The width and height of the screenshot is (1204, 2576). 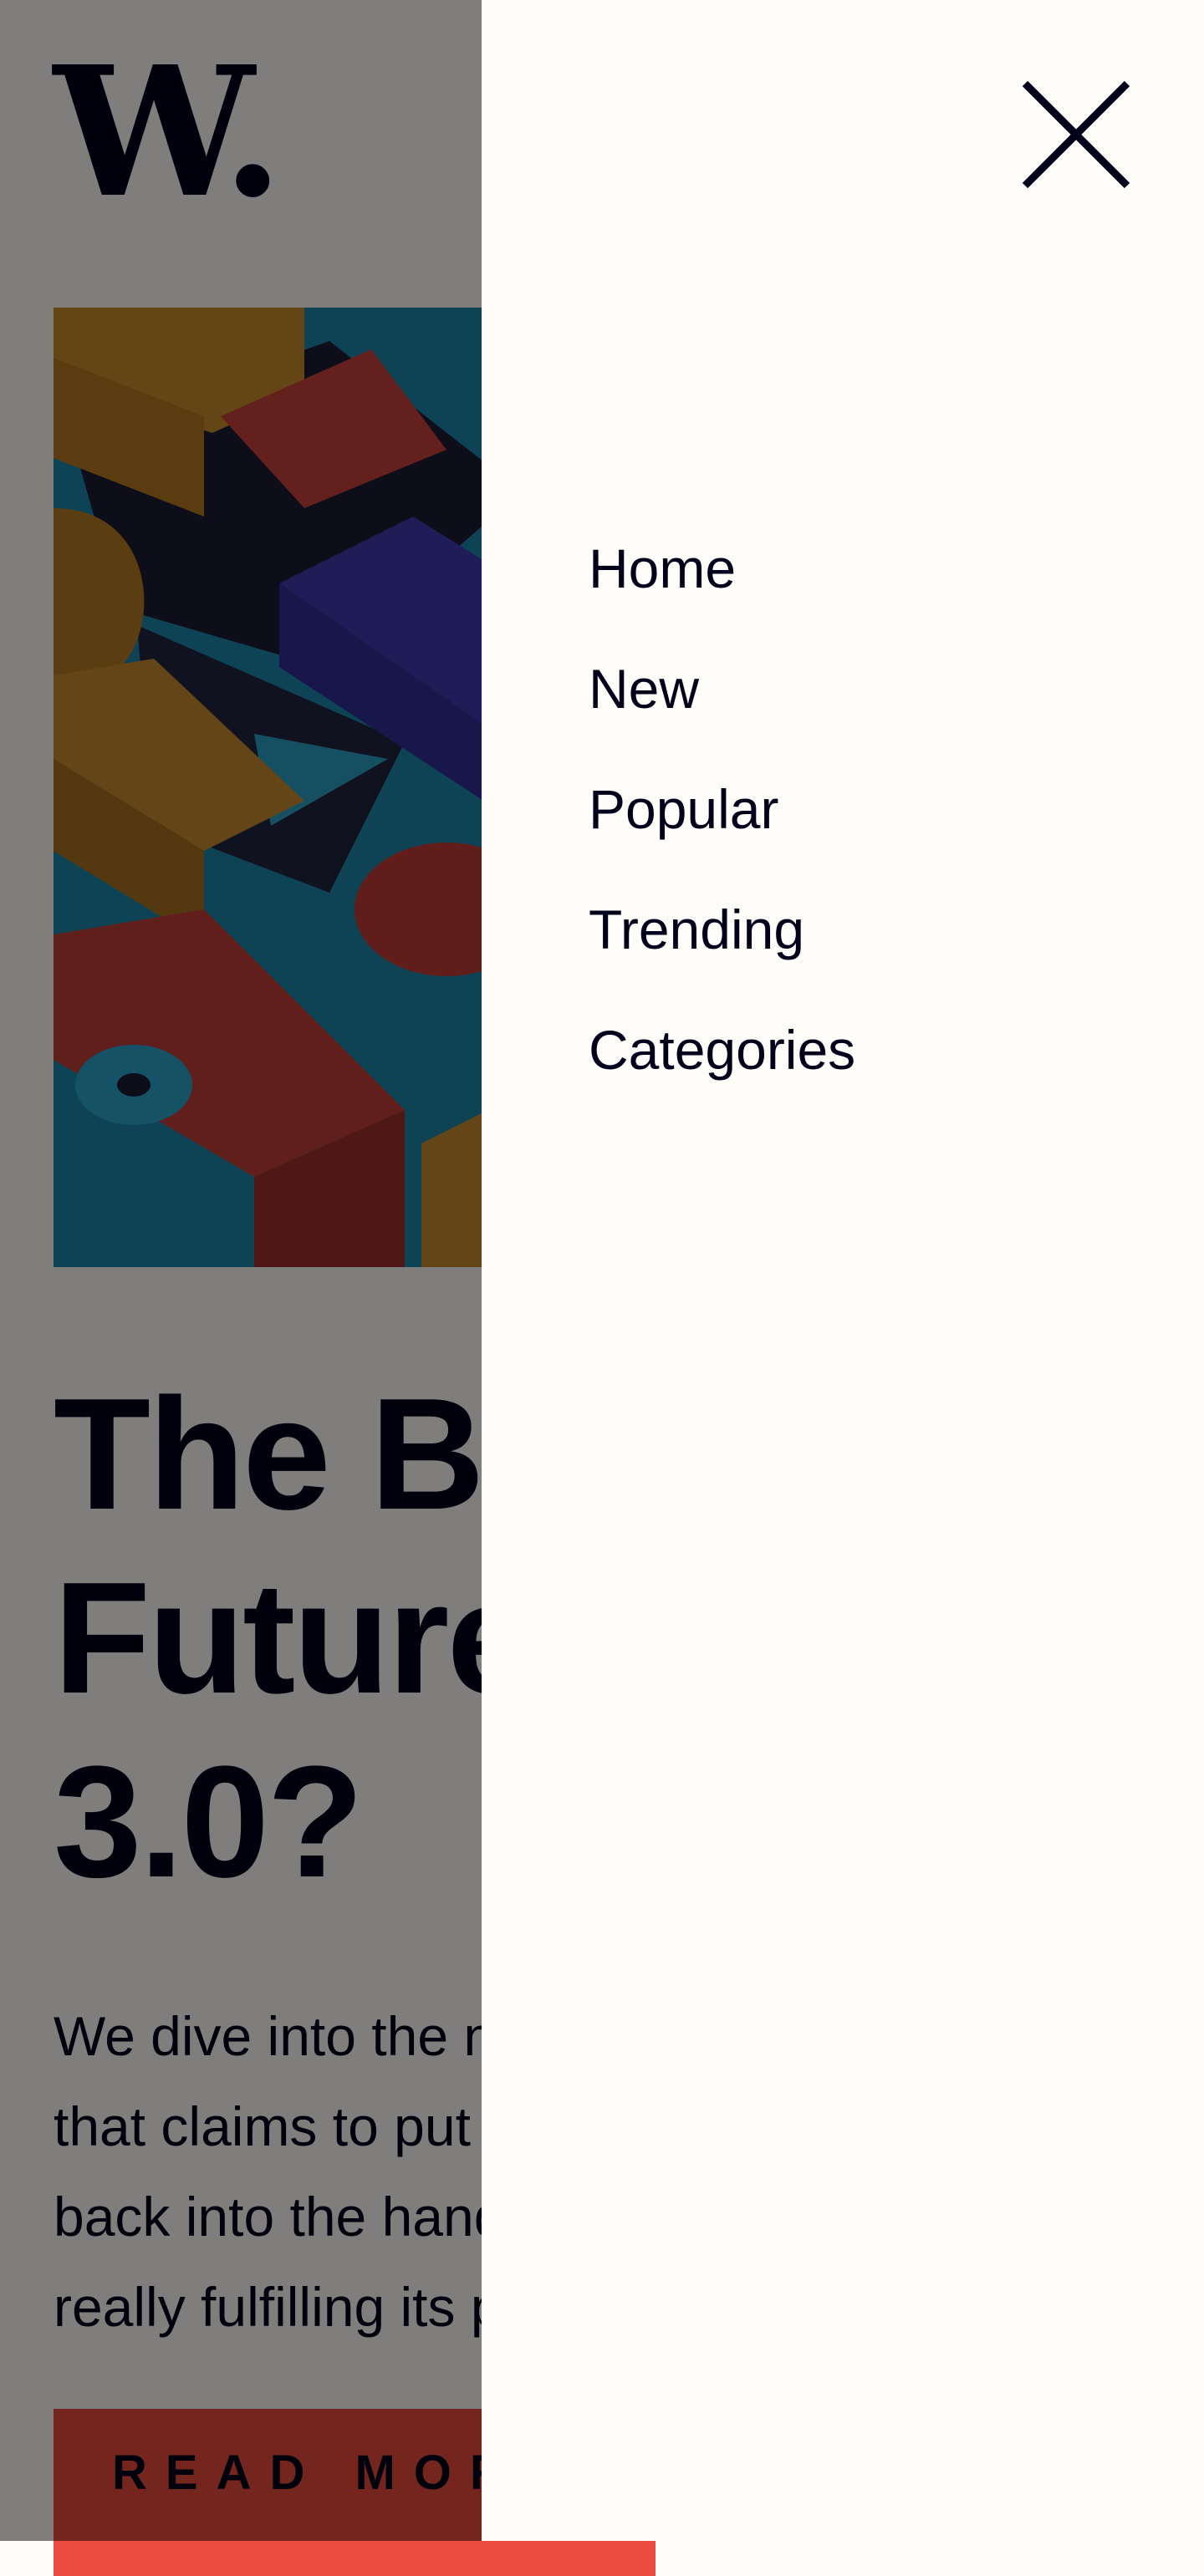 I want to click on nav-menu: Home New Popular Trending Categories, so click(x=722, y=827).